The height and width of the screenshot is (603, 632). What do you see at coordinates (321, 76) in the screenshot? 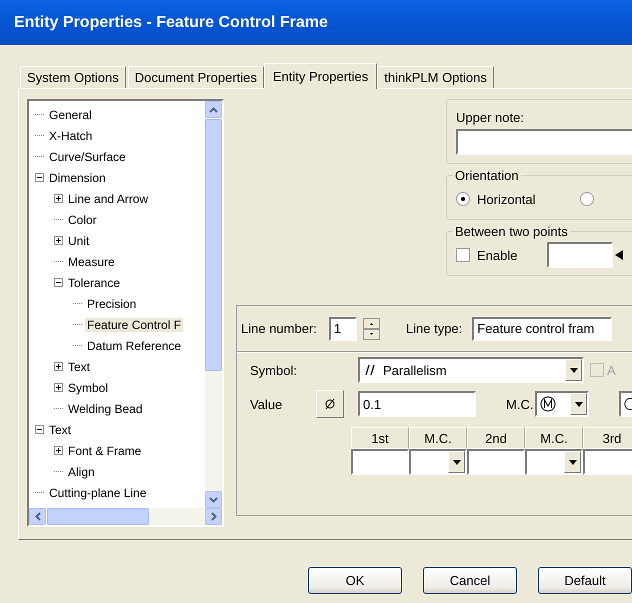
I see `tab: Entity Properties` at bounding box center [321, 76].